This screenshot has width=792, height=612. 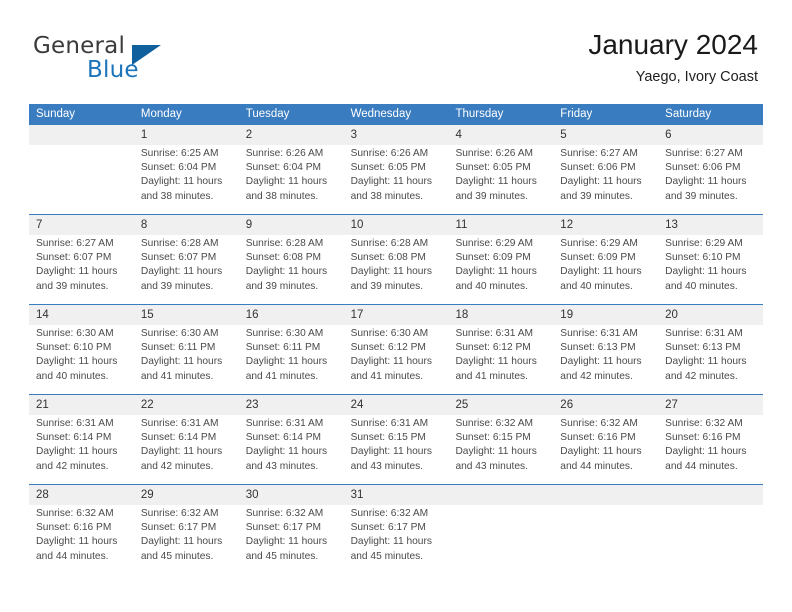 What do you see at coordinates (81, 315) in the screenshot?
I see `day-number: 14` at bounding box center [81, 315].